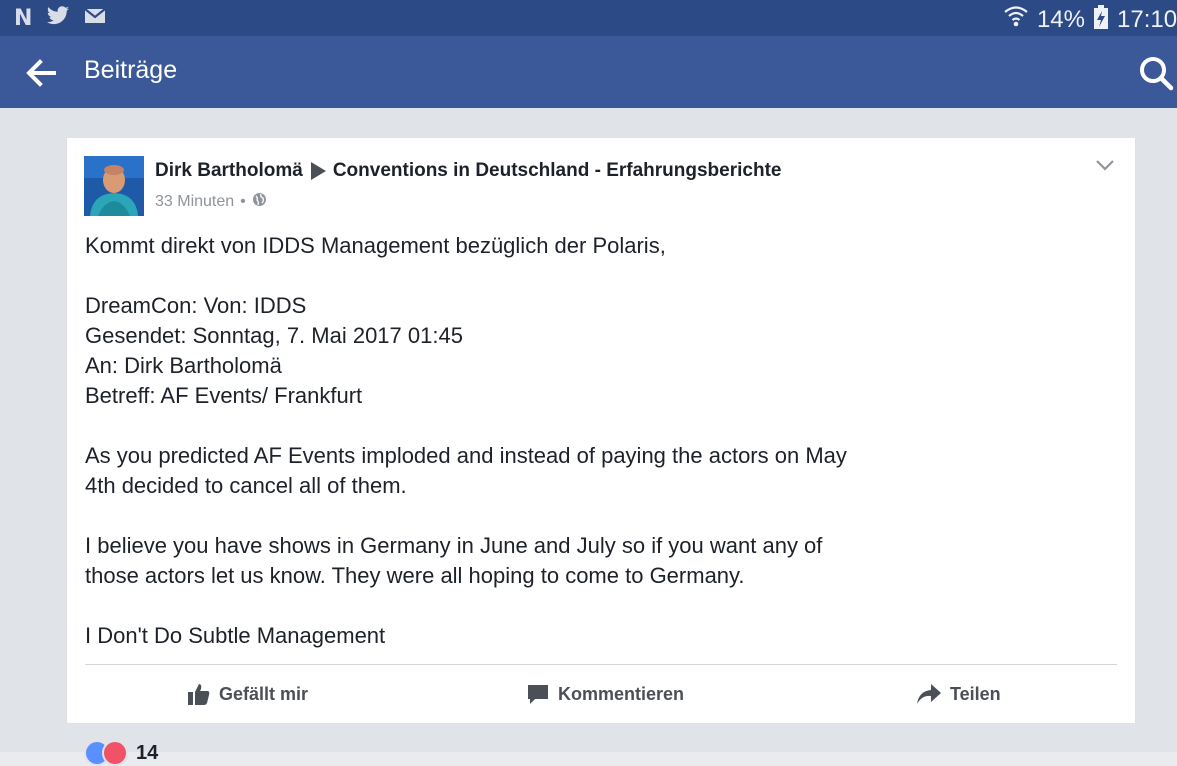 This screenshot has width=1177, height=766. Describe the element at coordinates (259, 202) in the screenshot. I see `globe-icon` at that location.